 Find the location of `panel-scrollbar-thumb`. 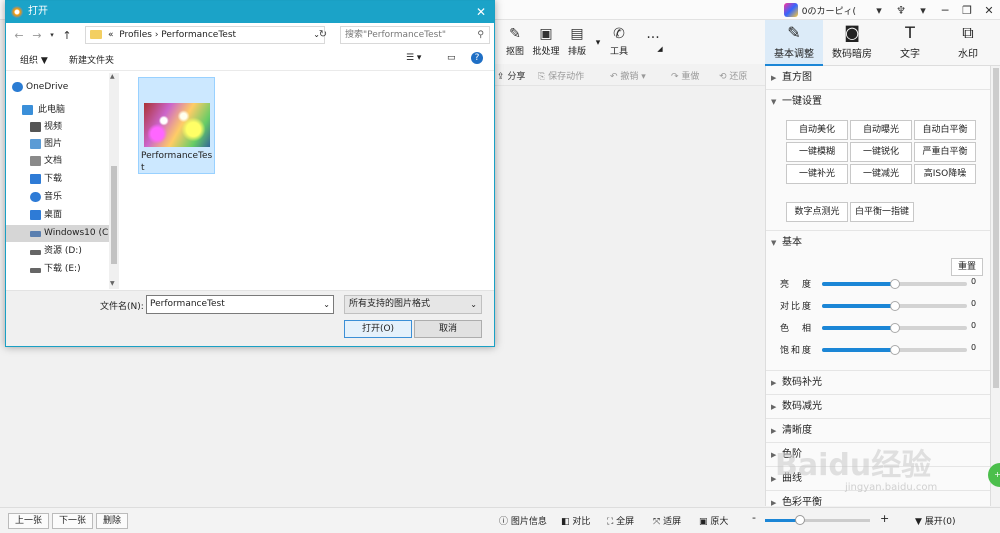

panel-scrollbar-thumb is located at coordinates (996, 228).